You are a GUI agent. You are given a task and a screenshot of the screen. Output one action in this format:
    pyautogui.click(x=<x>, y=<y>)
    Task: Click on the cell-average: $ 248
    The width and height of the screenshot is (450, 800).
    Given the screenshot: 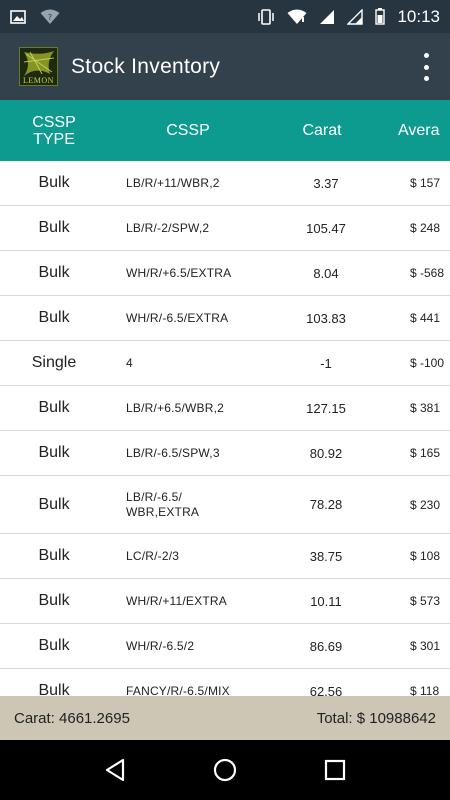 What is the action you would take?
    pyautogui.click(x=425, y=228)
    